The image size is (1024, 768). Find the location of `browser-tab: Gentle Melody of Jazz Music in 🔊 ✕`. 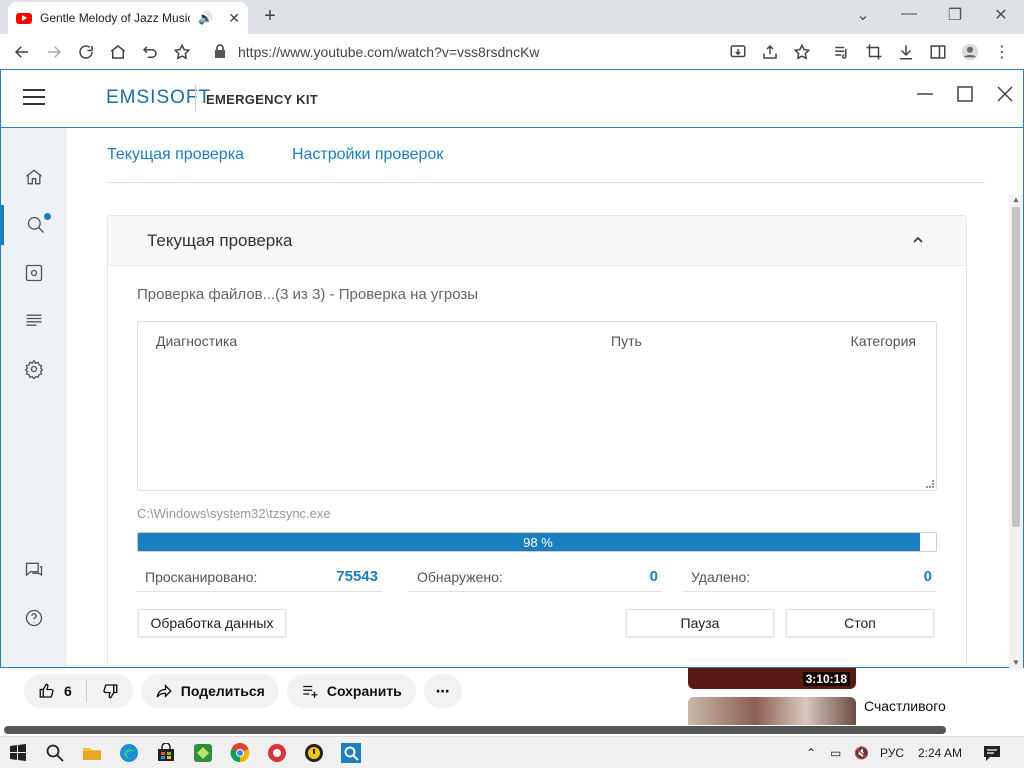

browser-tab: Gentle Melody of Jazz Music in 🔊 ✕ is located at coordinates (128, 18).